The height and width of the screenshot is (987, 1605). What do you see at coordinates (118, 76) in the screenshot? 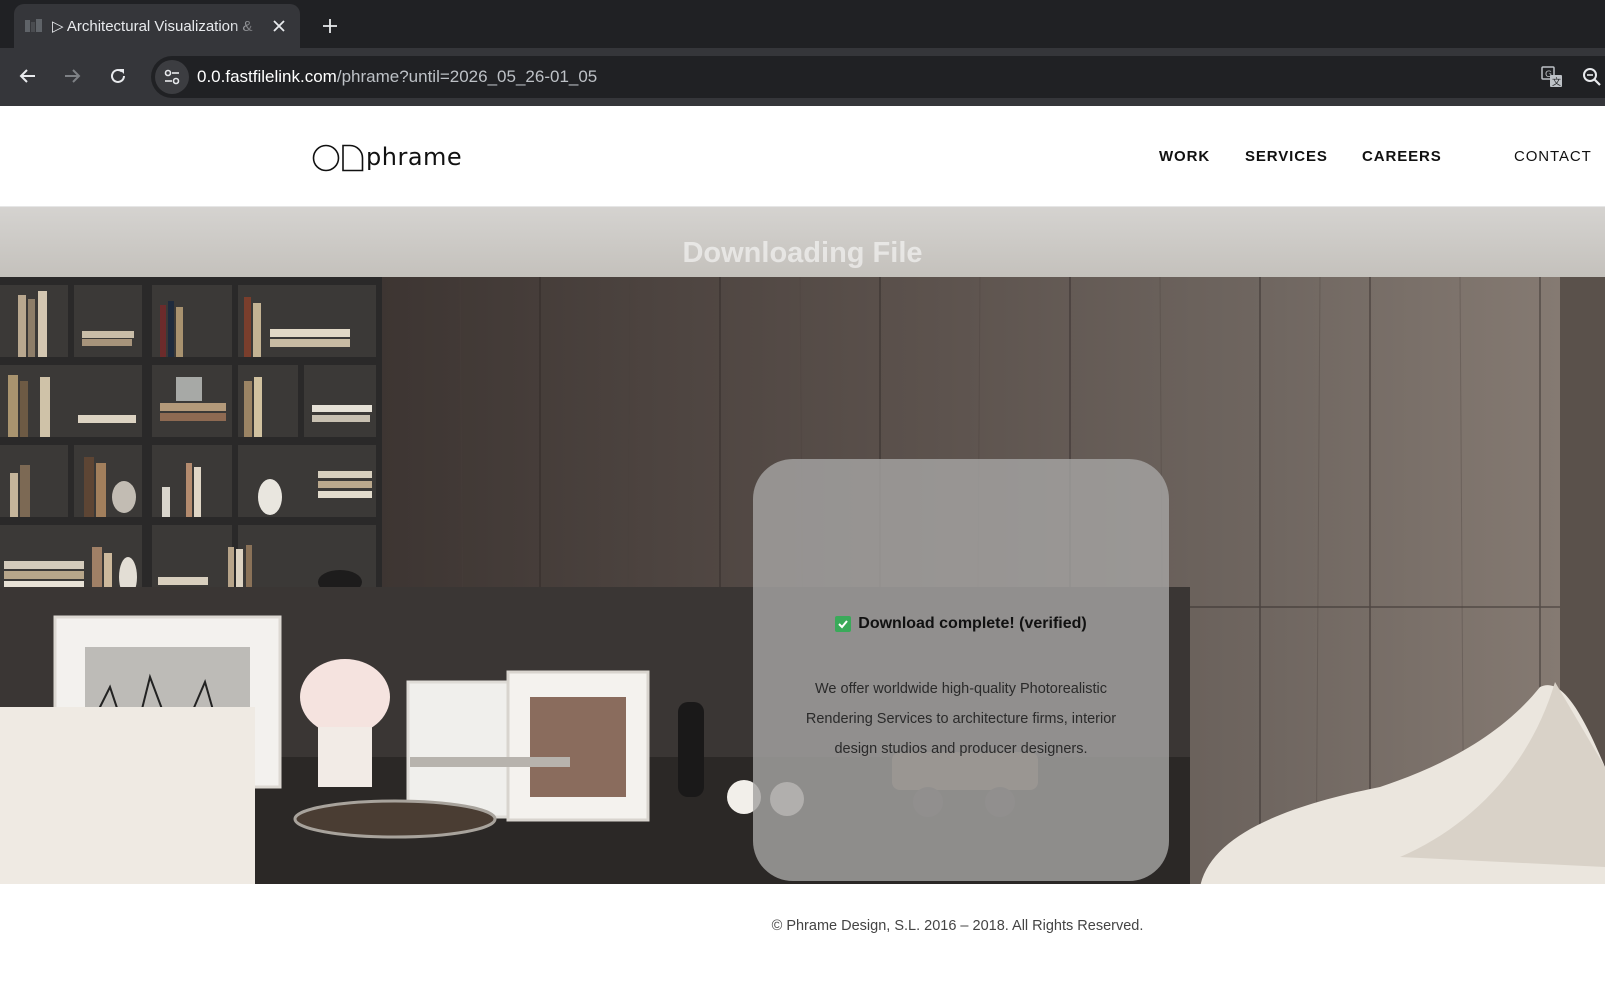
I see `reload-icon` at bounding box center [118, 76].